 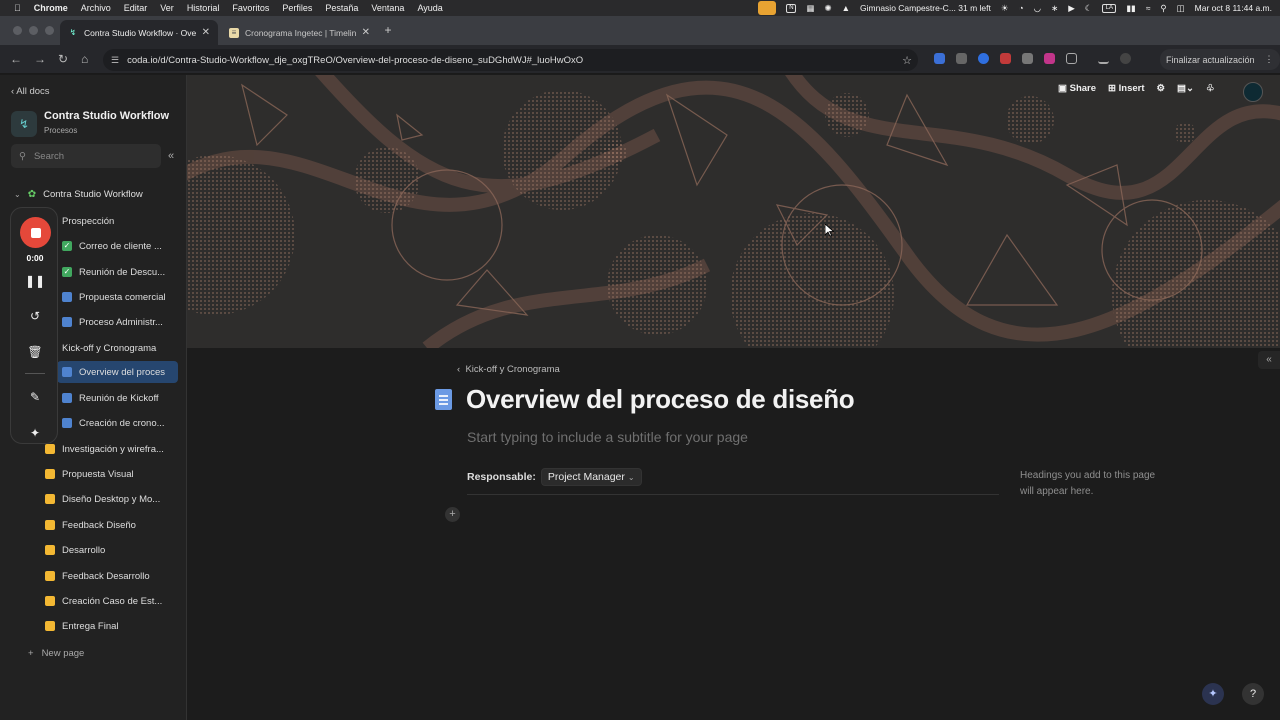 I want to click on breadcrumb: ‹ Kick-off y Cronograma, so click(x=508, y=369).